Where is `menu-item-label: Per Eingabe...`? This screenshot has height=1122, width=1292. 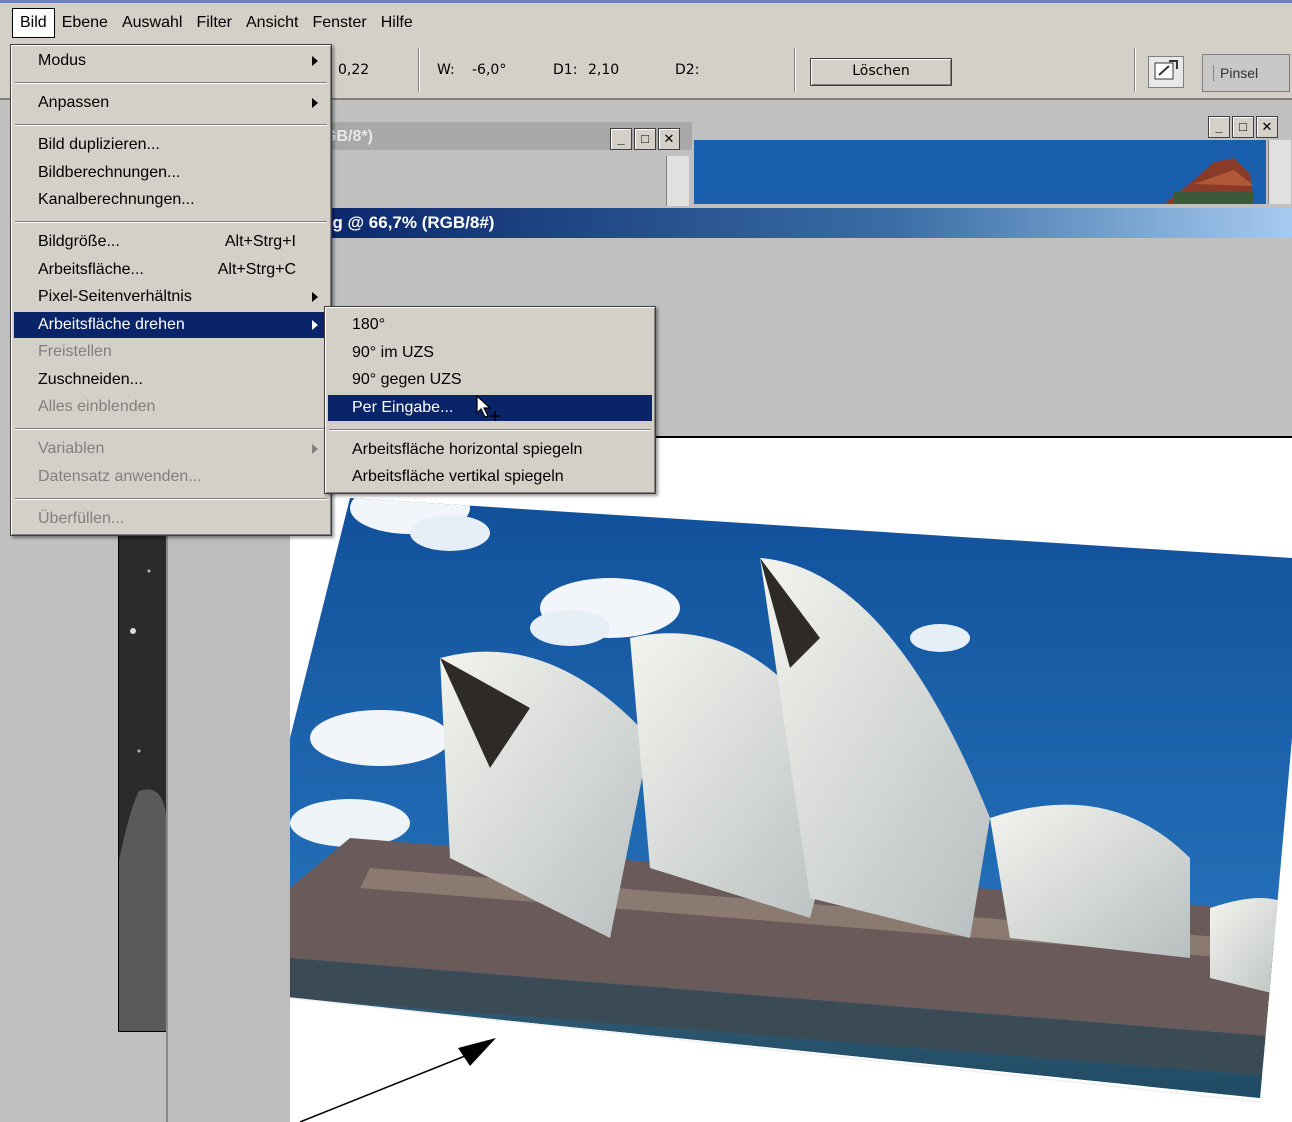 menu-item-label: Per Eingabe... is located at coordinates (403, 407).